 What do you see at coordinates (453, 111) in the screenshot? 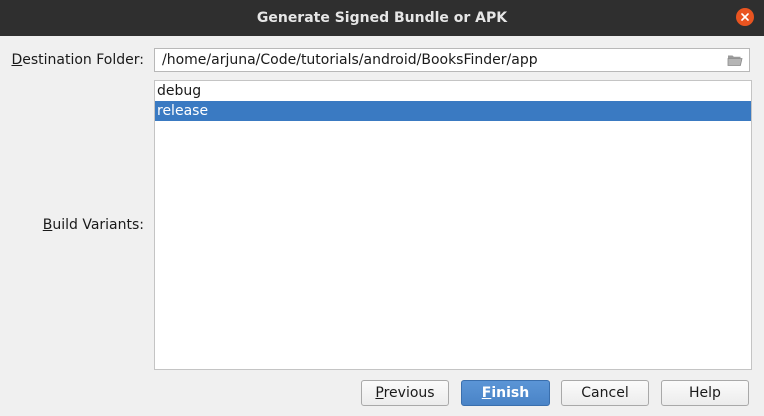
I see `variant-item-release: release` at bounding box center [453, 111].